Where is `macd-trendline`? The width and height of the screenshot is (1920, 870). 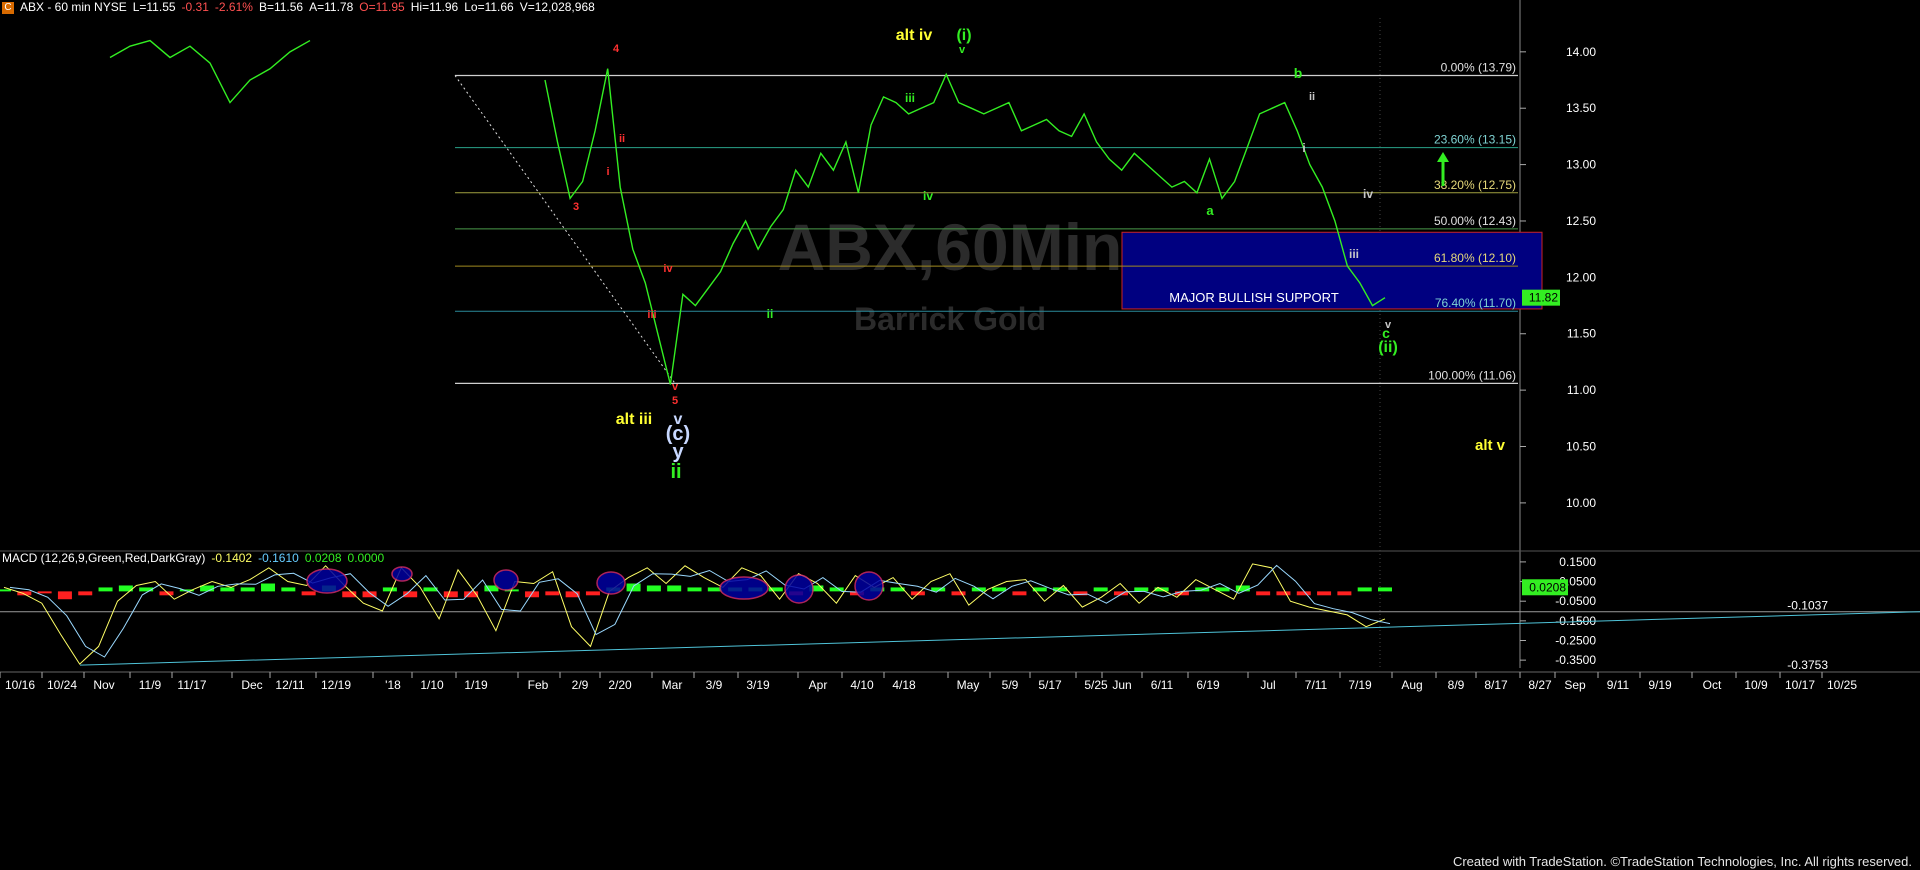
macd-trendline is located at coordinates (999, 638).